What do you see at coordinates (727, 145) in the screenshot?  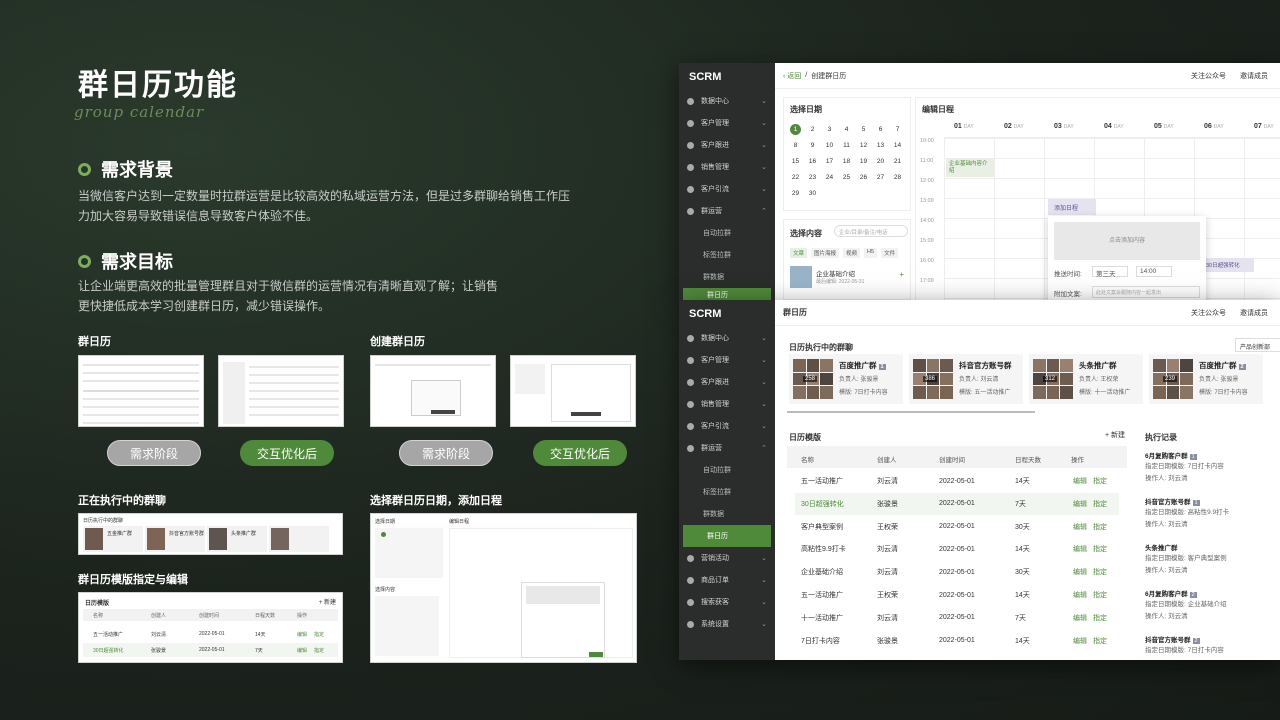 I see `nav-followup: 客户跟进 ⌄` at bounding box center [727, 145].